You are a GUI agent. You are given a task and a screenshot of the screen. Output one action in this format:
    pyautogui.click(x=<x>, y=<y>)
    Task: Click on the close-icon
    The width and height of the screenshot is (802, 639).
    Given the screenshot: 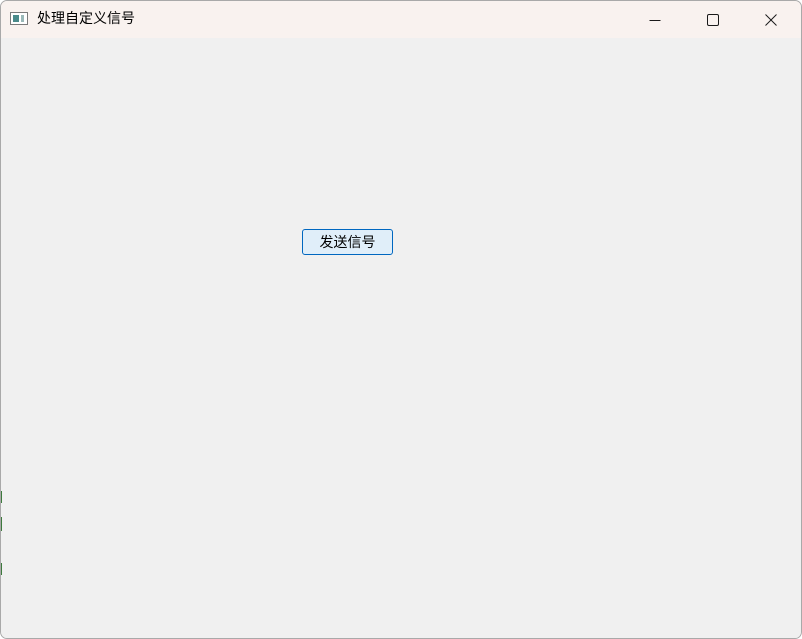 What is the action you would take?
    pyautogui.click(x=771, y=19)
    